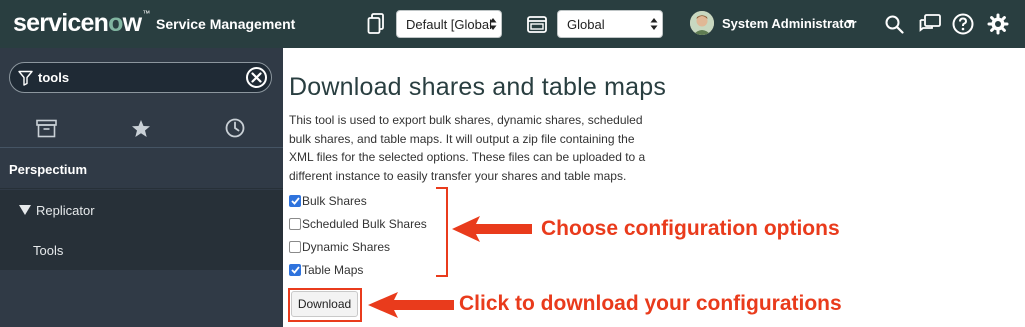 This screenshot has width=1025, height=327. I want to click on download-button: Download, so click(324, 304).